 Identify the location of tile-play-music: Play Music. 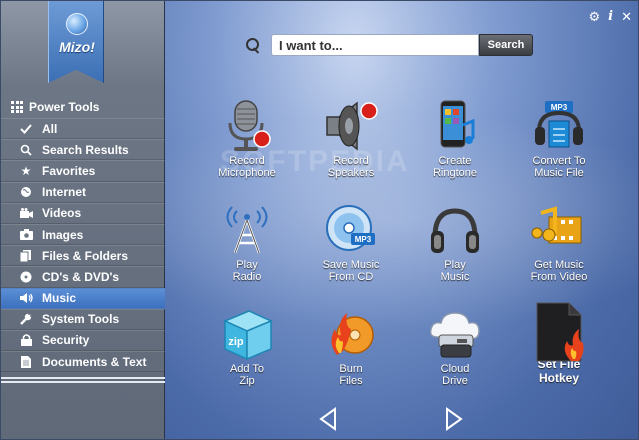
(455, 255).